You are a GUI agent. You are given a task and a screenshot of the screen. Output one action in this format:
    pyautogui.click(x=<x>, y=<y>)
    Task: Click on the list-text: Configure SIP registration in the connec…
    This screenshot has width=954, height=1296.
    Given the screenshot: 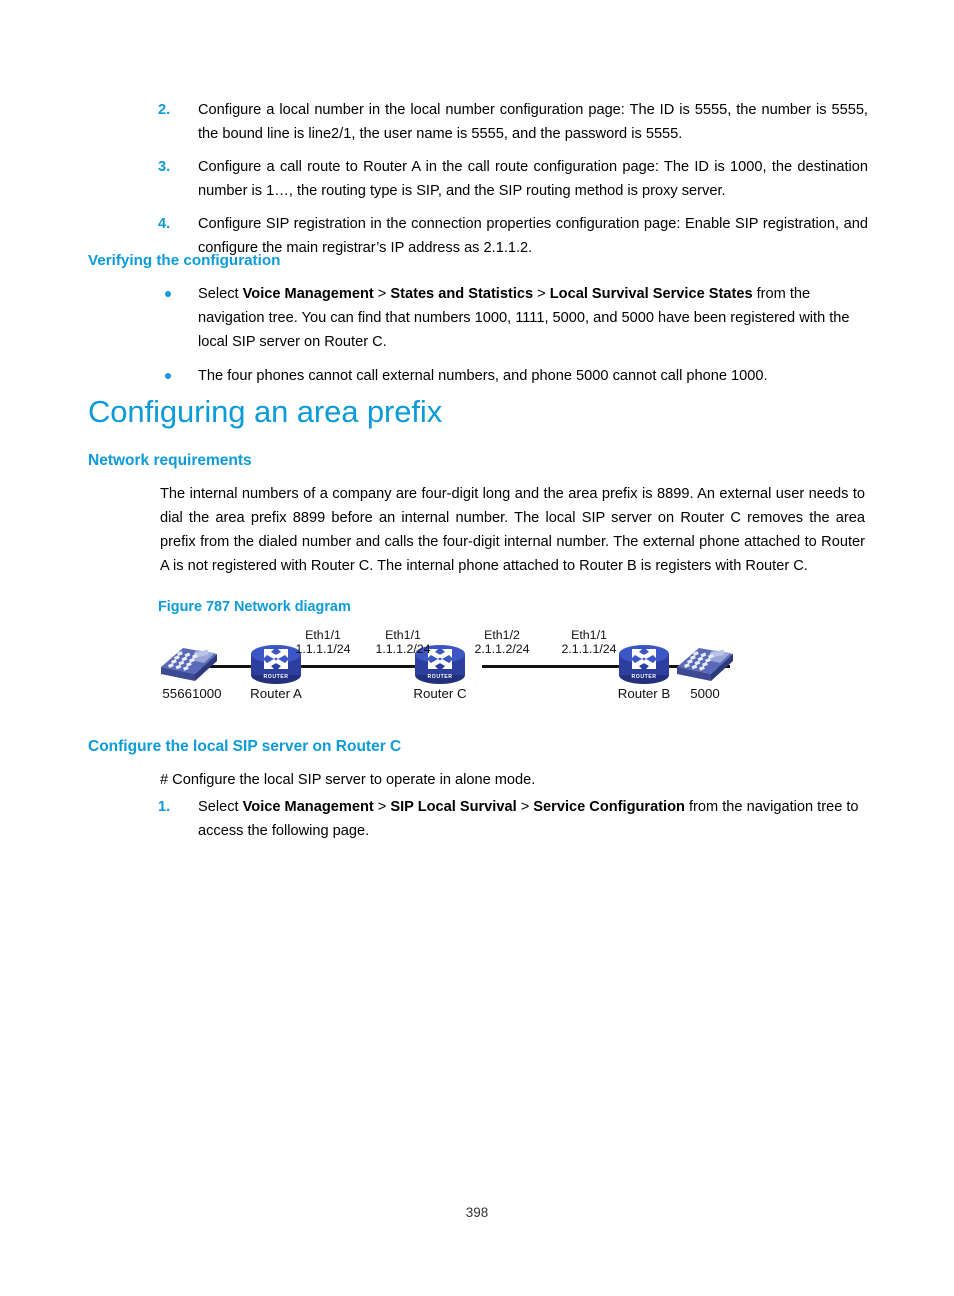 What is the action you would take?
    pyautogui.click(x=533, y=236)
    